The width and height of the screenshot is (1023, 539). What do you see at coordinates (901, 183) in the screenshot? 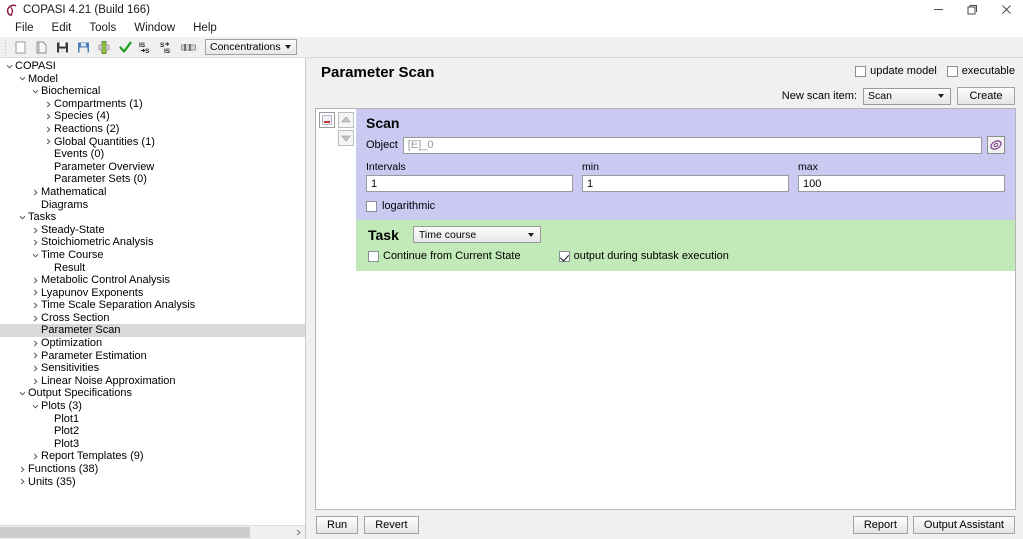
I see `max-input: 100` at bounding box center [901, 183].